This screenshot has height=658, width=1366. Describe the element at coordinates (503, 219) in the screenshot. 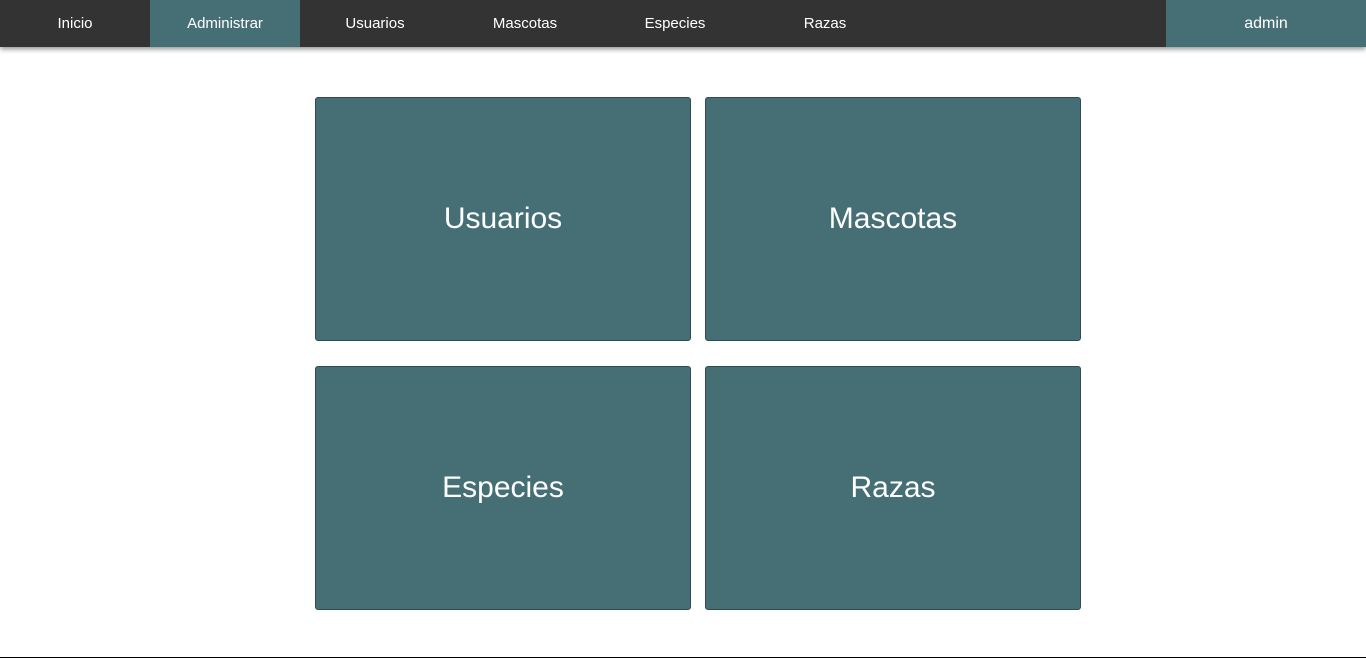

I see `card-usuarios: Usuarios` at that location.